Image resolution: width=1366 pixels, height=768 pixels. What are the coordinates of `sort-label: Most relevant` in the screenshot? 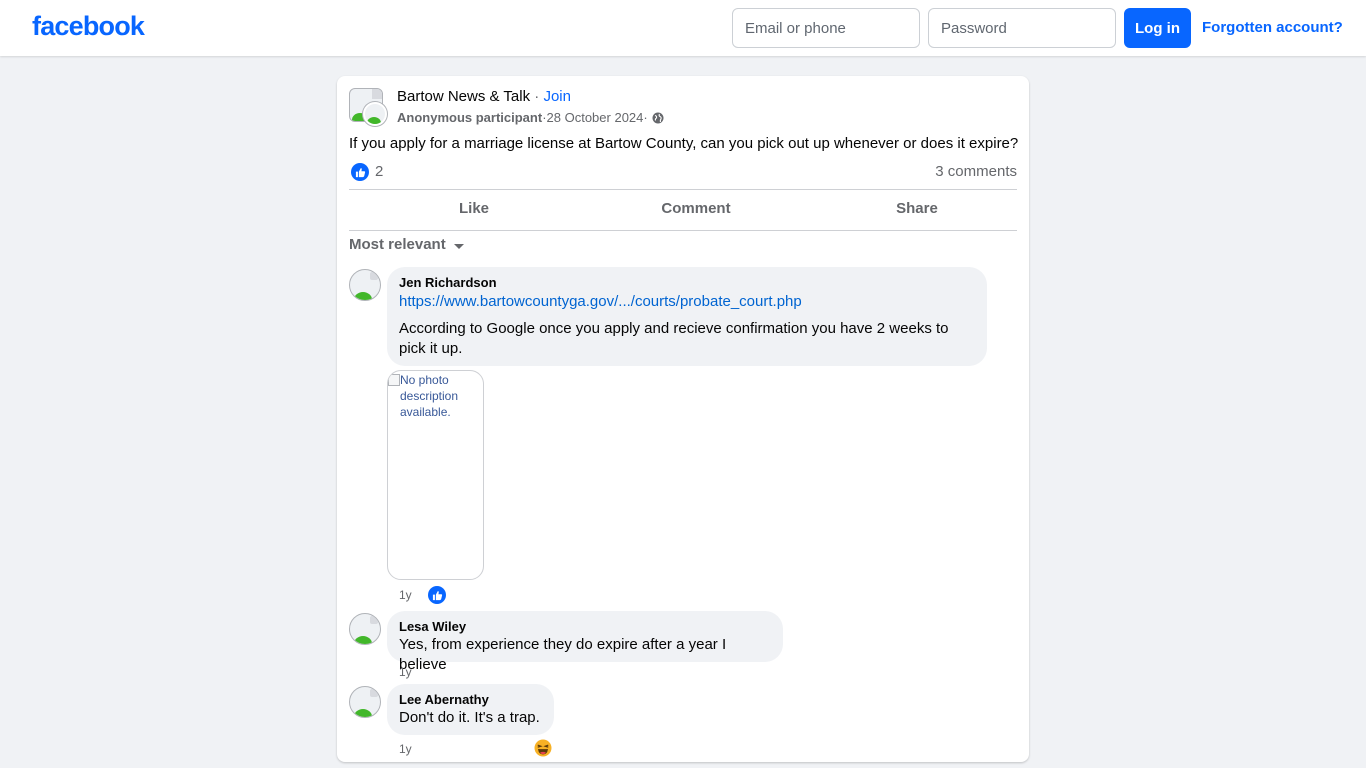 It's located at (397, 244).